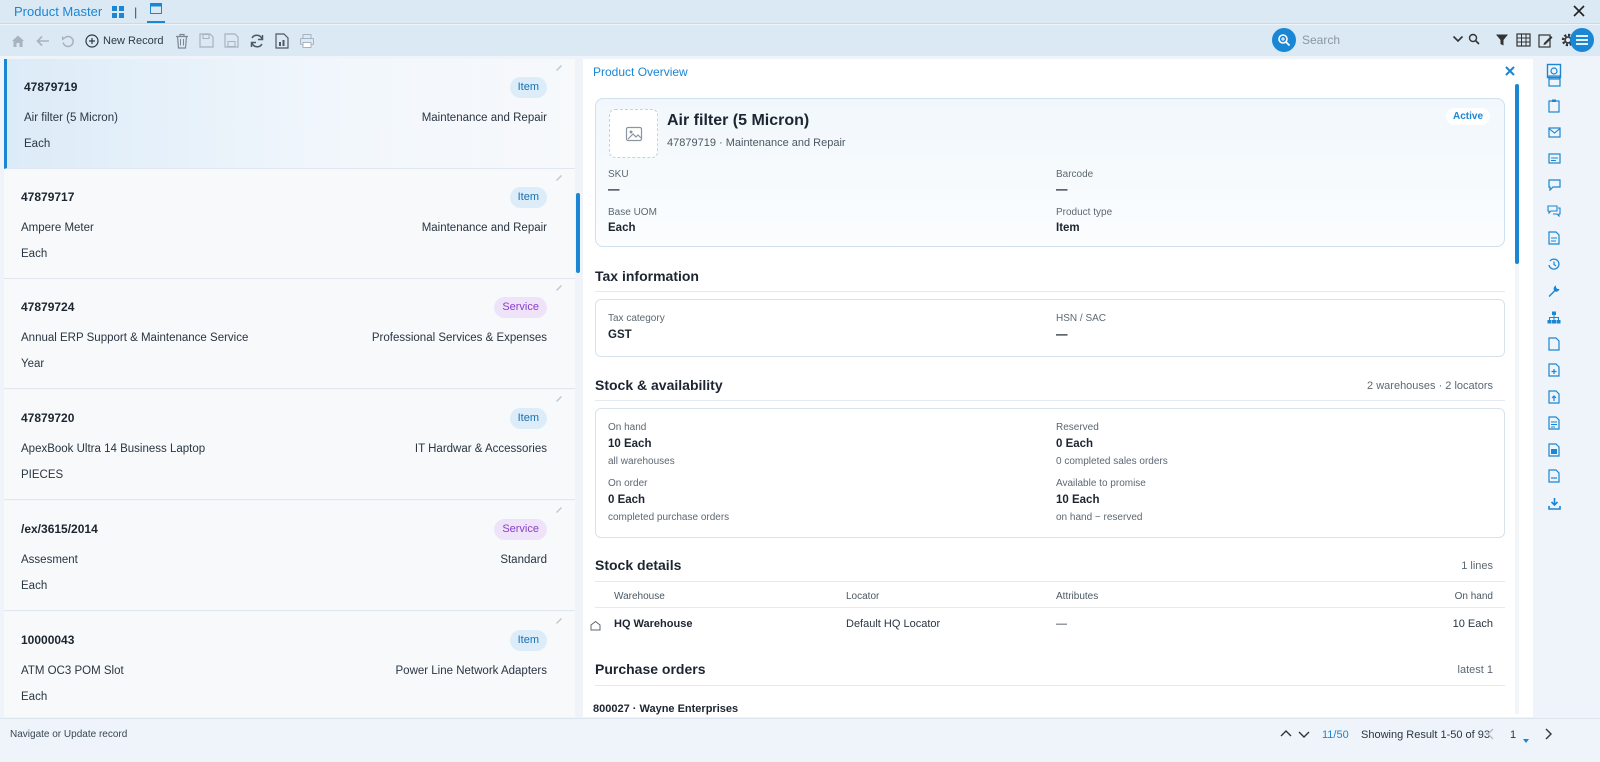  What do you see at coordinates (669, 517) in the screenshot?
I see `on-order-sub: completed purchase orders` at bounding box center [669, 517].